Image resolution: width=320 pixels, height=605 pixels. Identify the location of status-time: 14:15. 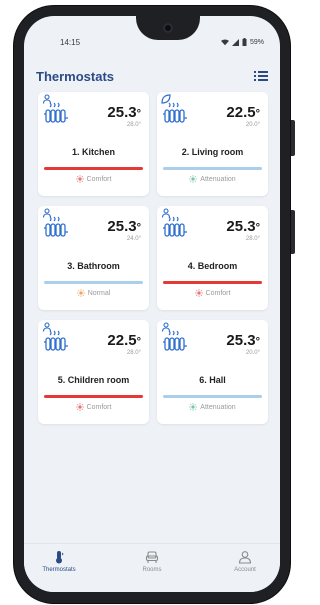
(70, 42).